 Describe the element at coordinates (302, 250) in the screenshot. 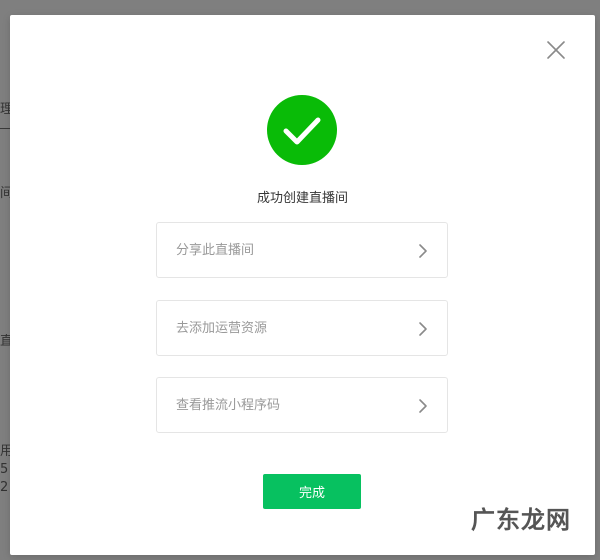

I see `share-live-room-item: 分享此直播间` at that location.